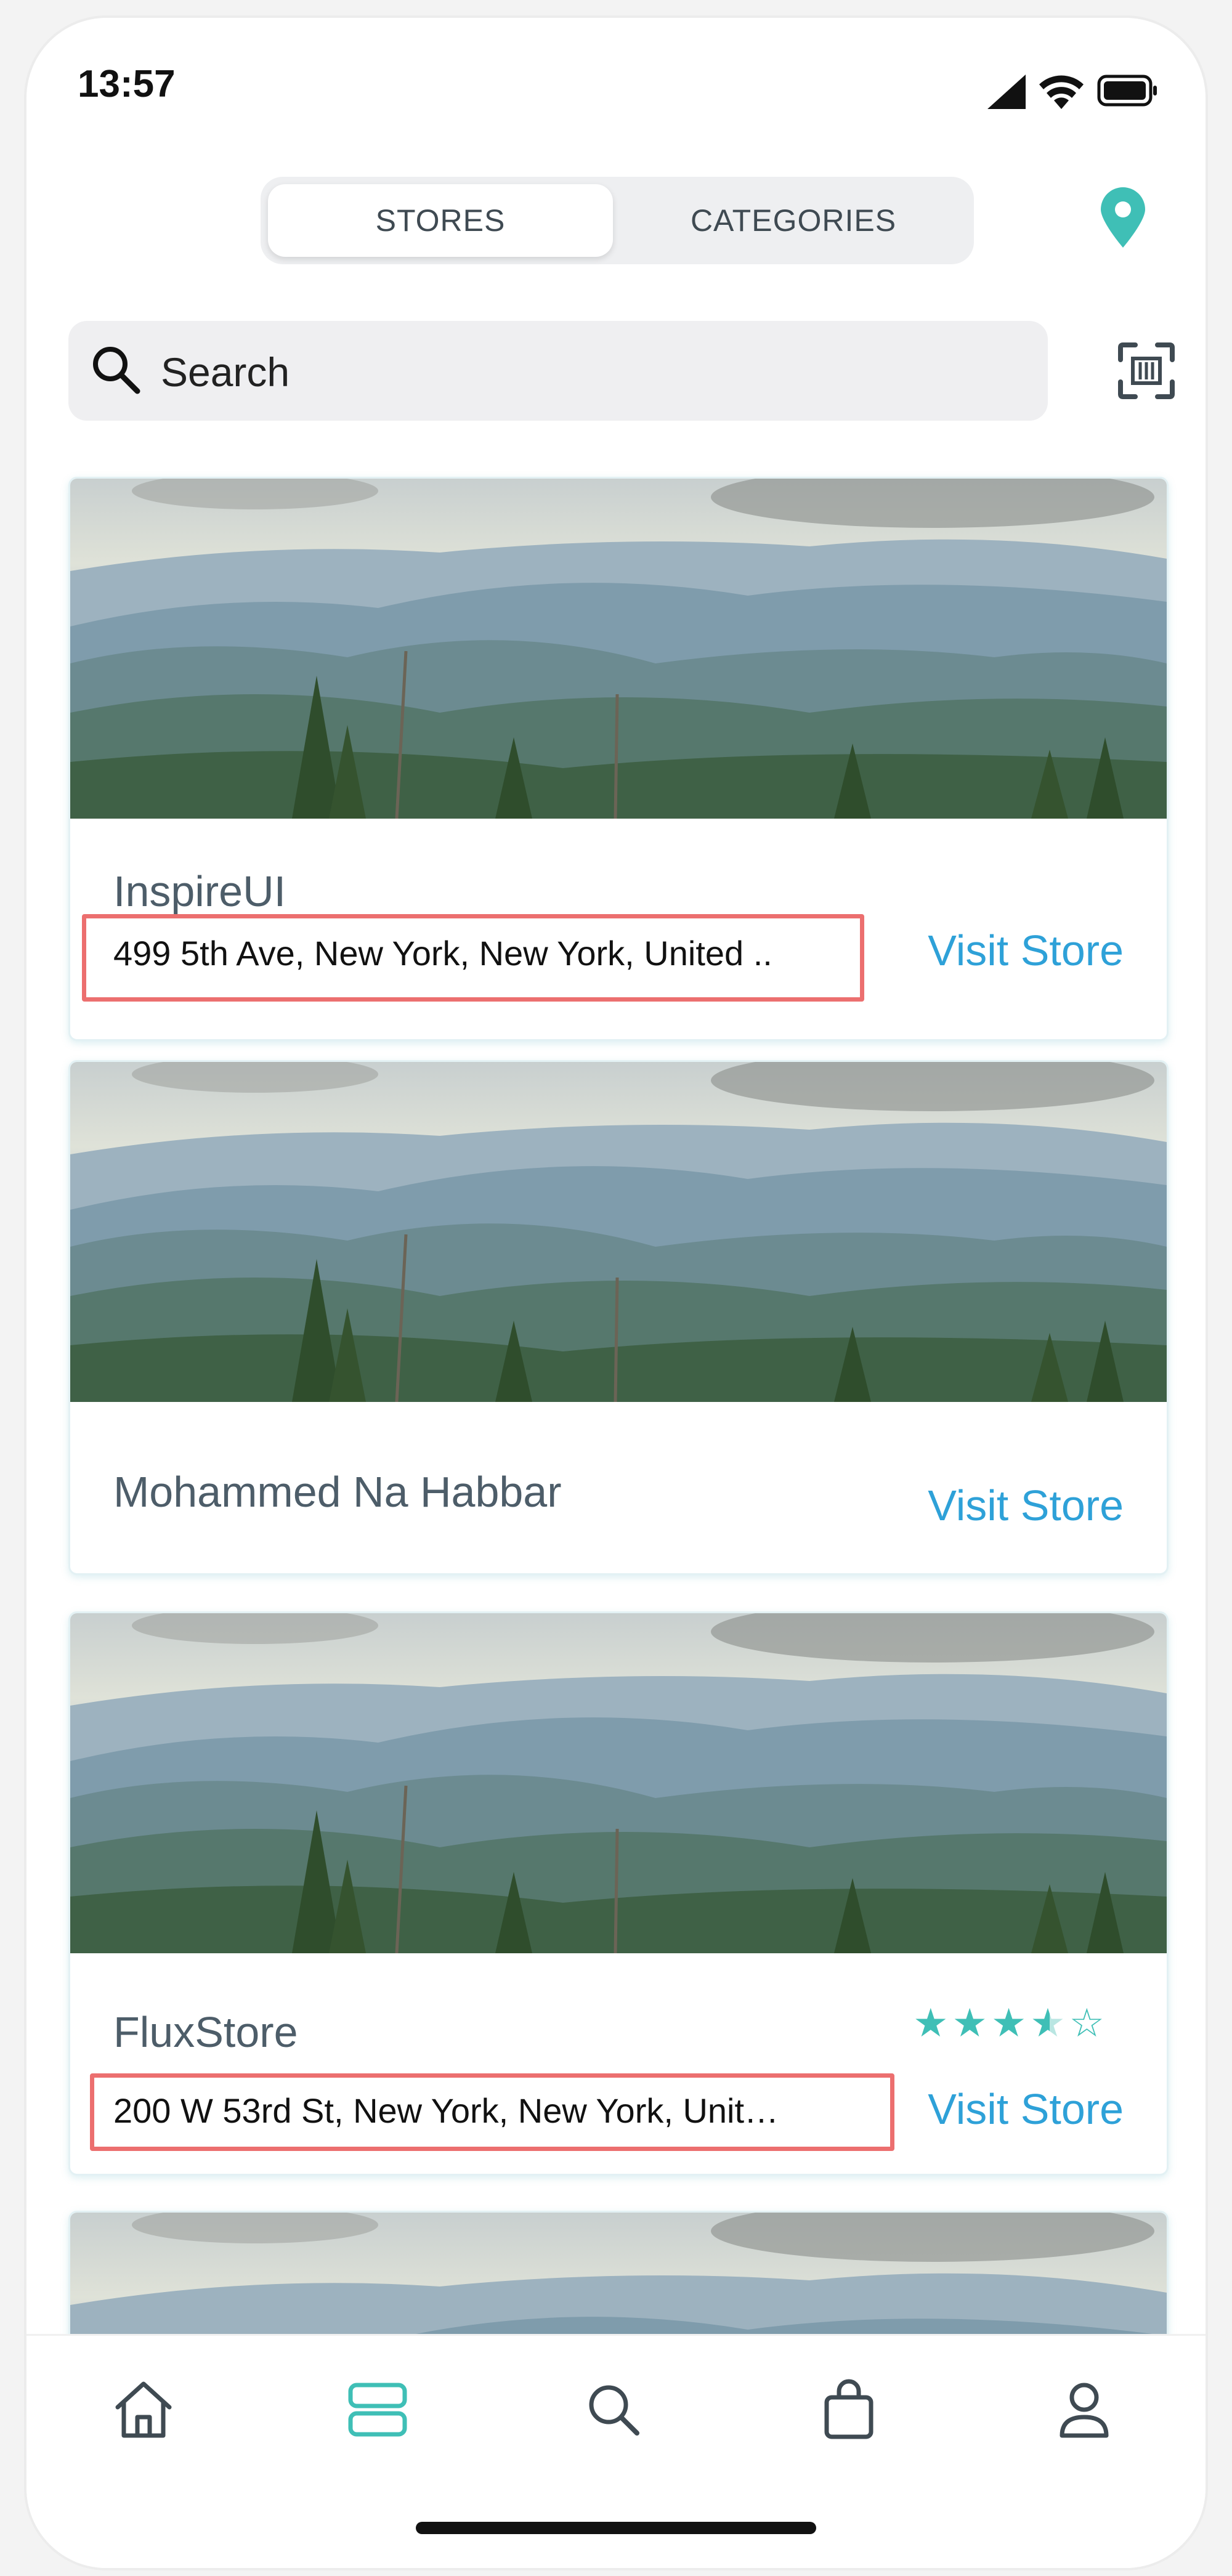  I want to click on nav-search, so click(613, 2410).